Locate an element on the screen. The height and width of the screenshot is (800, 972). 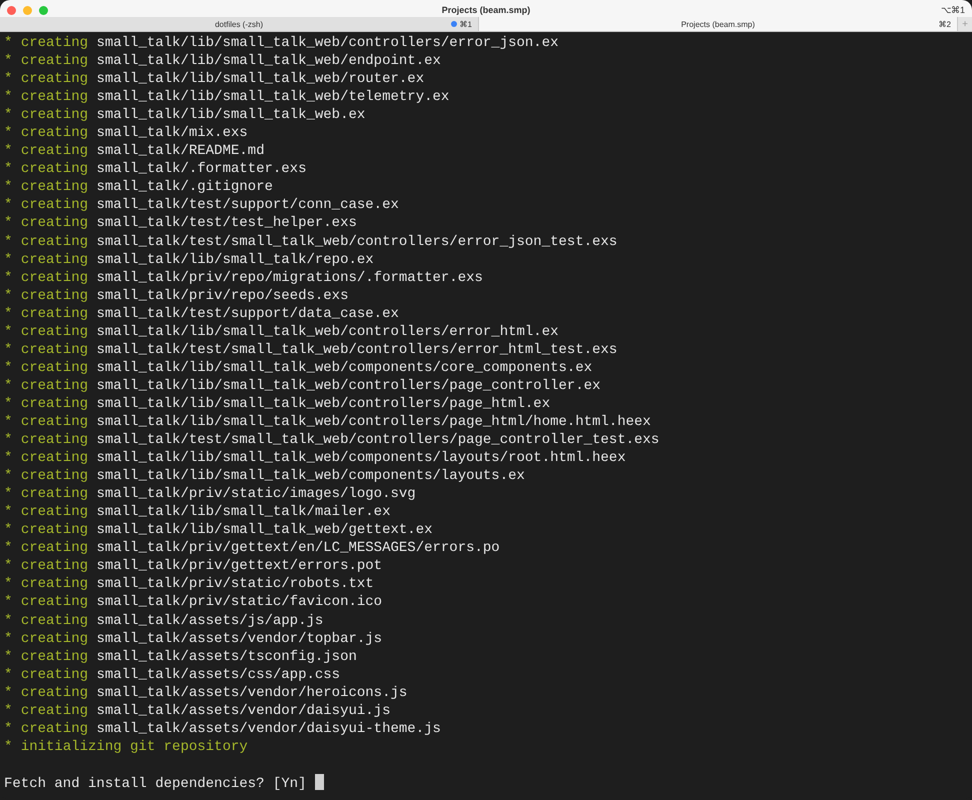
activity-dot is located at coordinates (453, 24).